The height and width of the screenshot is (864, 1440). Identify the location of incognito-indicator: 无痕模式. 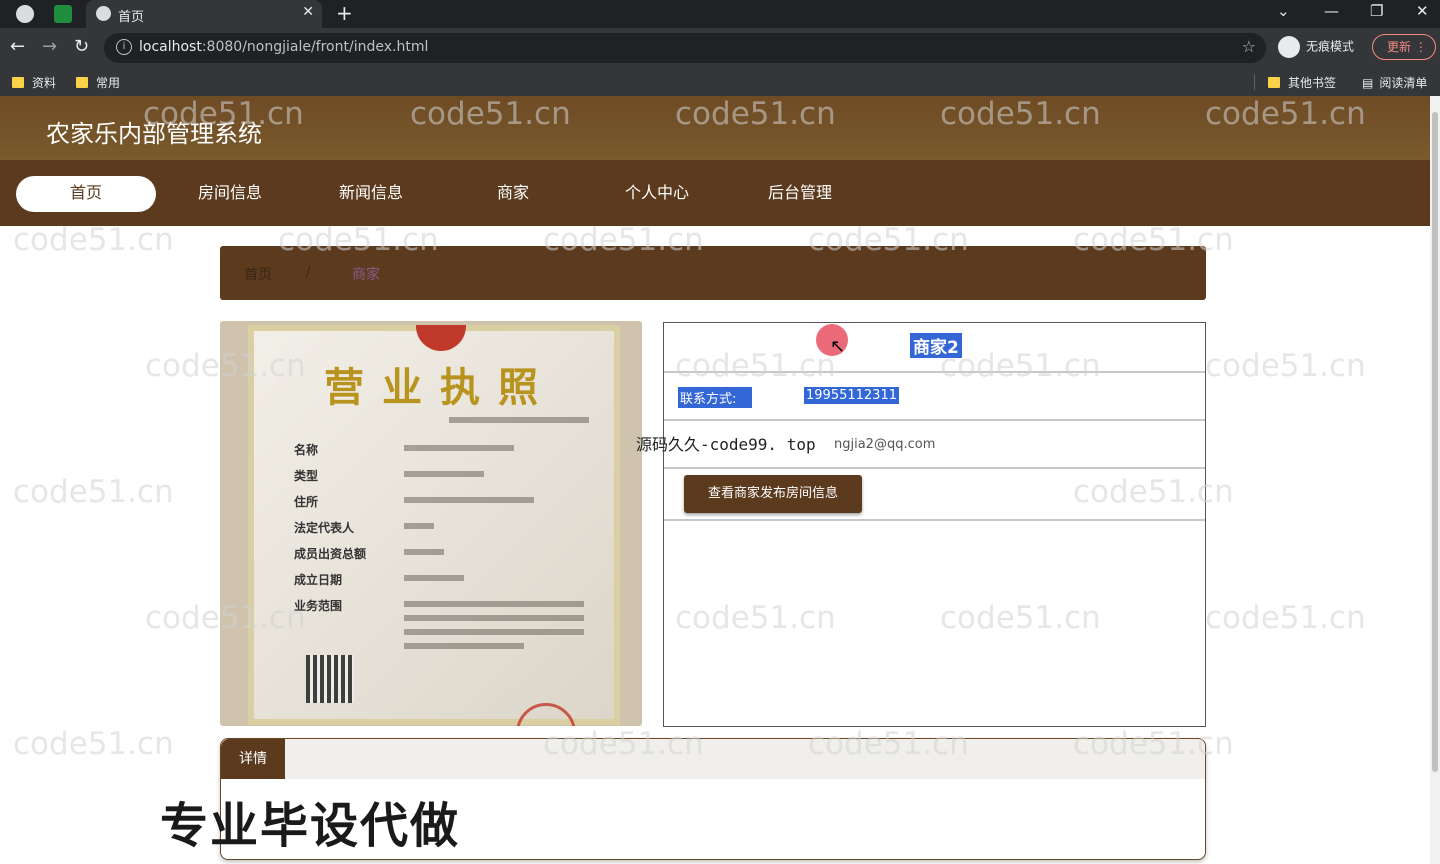
(1316, 47).